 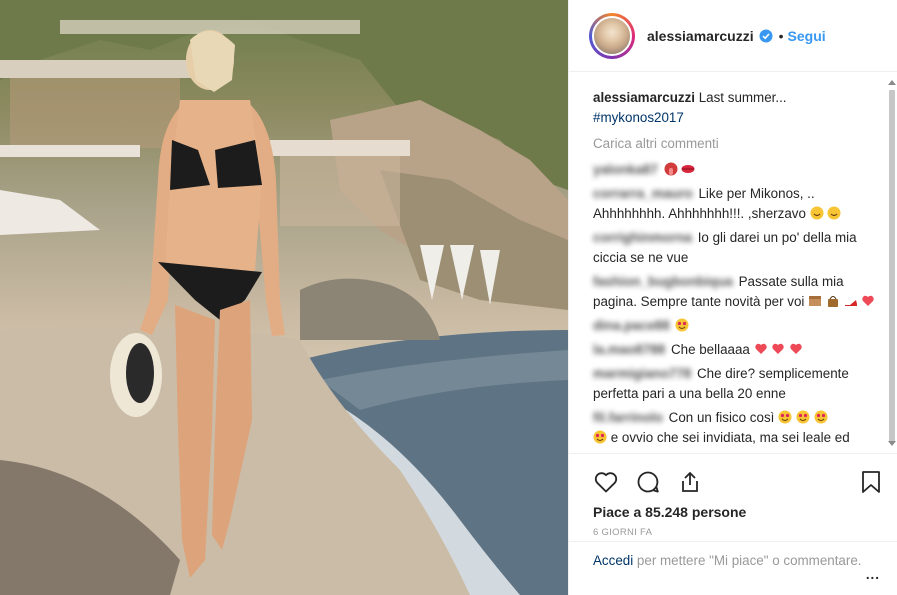 I want to click on scroll-thumb, so click(x=892, y=266).